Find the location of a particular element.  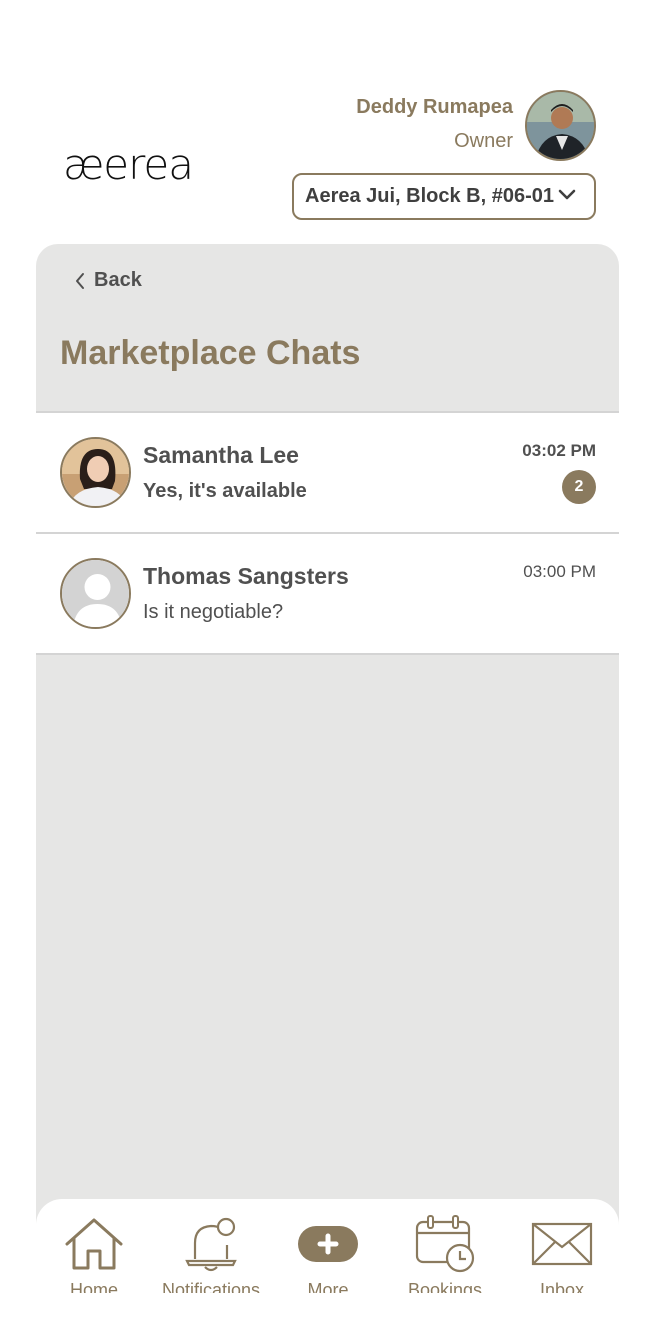

message-time: 03:02 PM is located at coordinates (559, 450).